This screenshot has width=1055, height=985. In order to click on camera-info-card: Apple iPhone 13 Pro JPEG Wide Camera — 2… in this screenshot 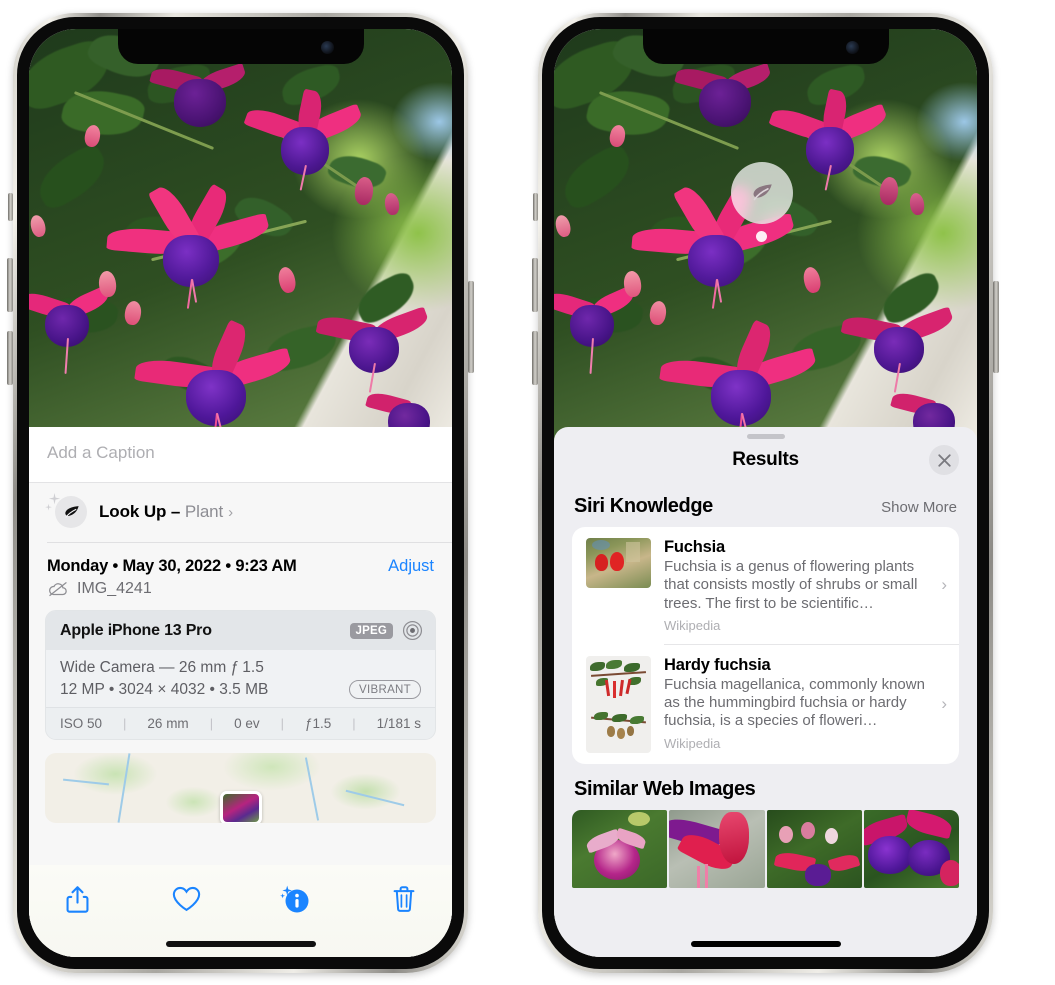, I will do `click(240, 675)`.